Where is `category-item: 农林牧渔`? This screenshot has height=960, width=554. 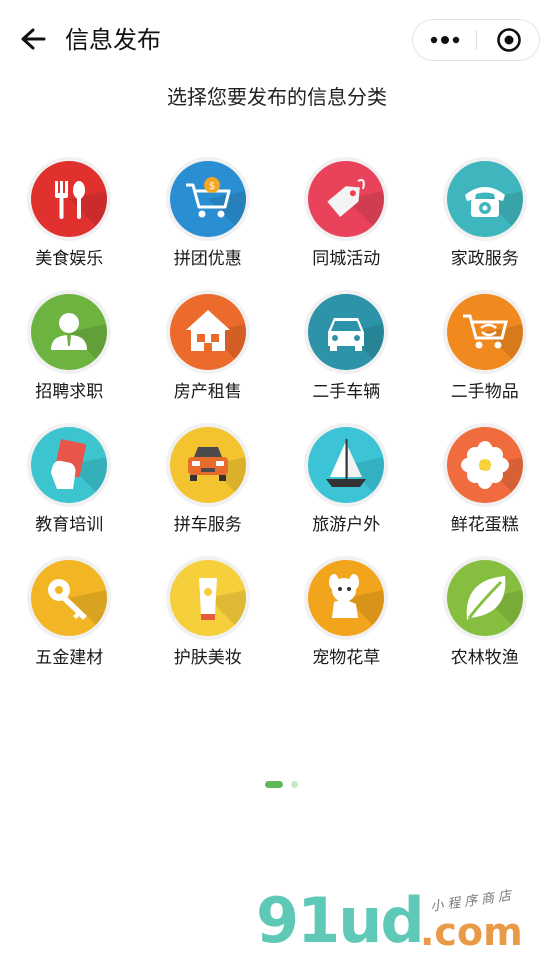
category-item: 农林牧渔 is located at coordinates (485, 622).